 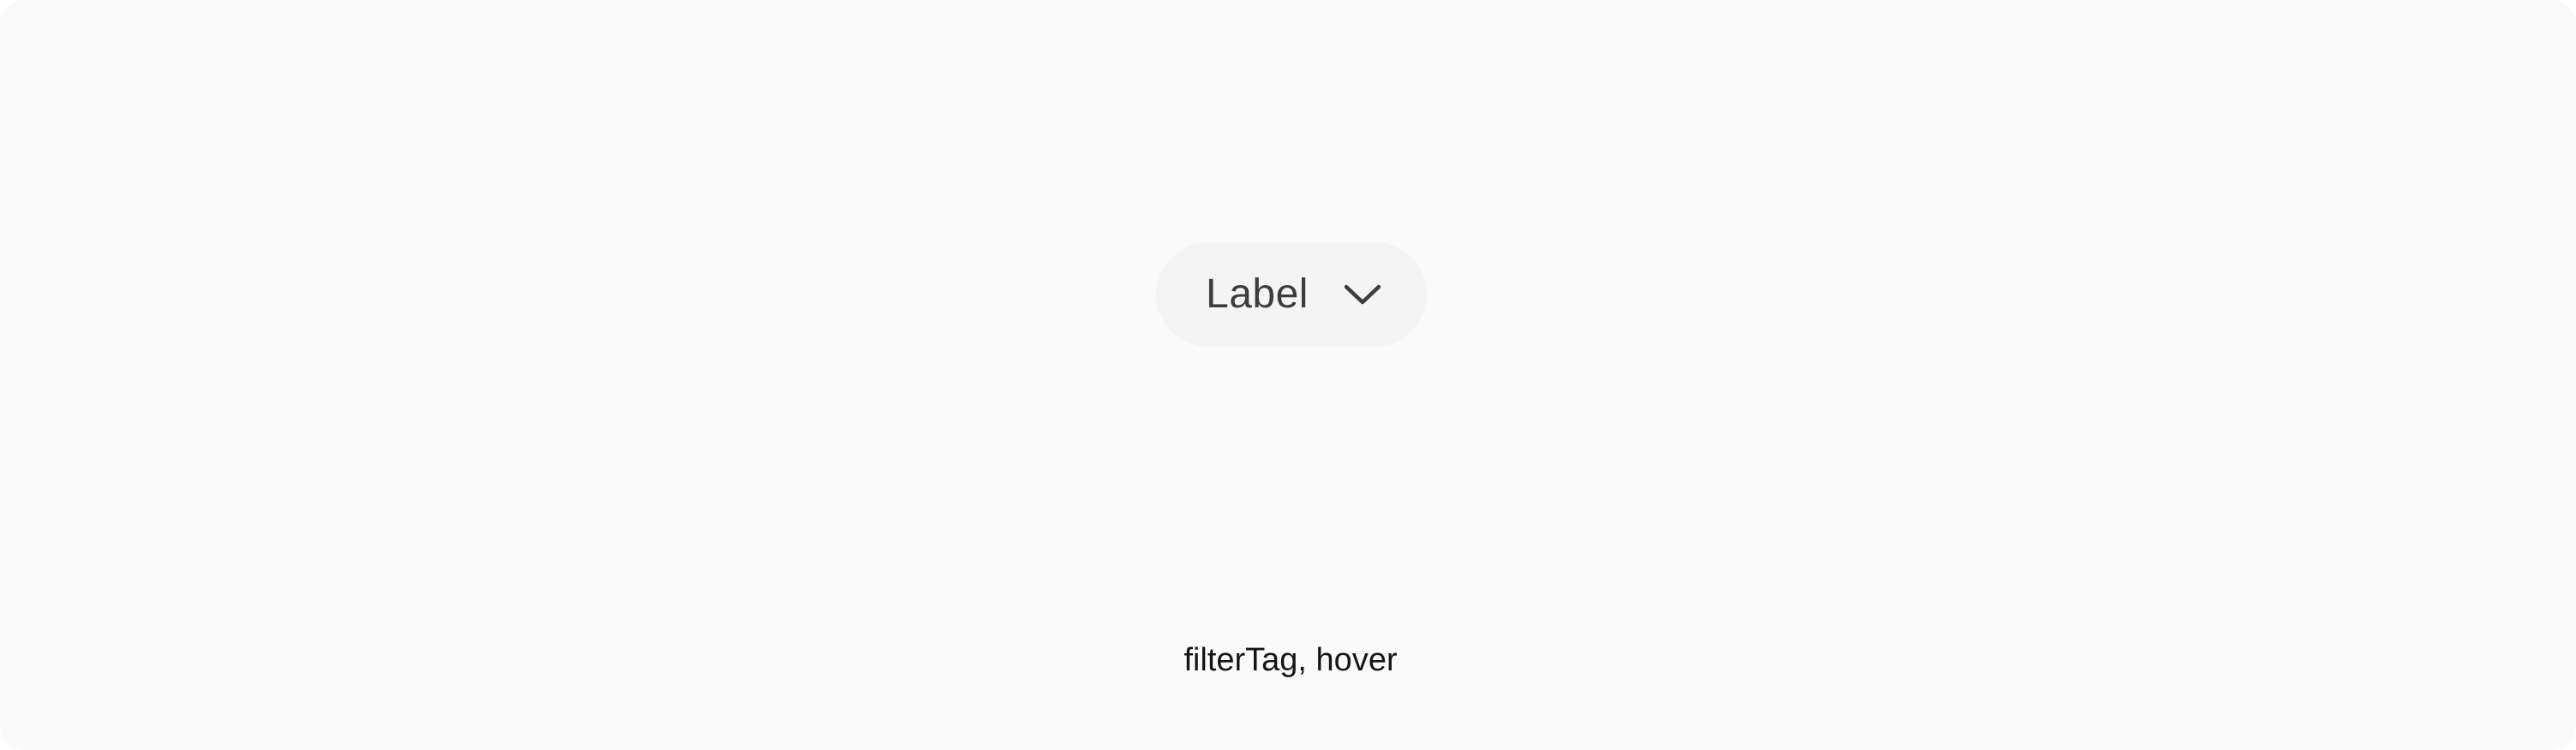 What do you see at coordinates (1362, 294) in the screenshot?
I see `chevron-down-icon` at bounding box center [1362, 294].